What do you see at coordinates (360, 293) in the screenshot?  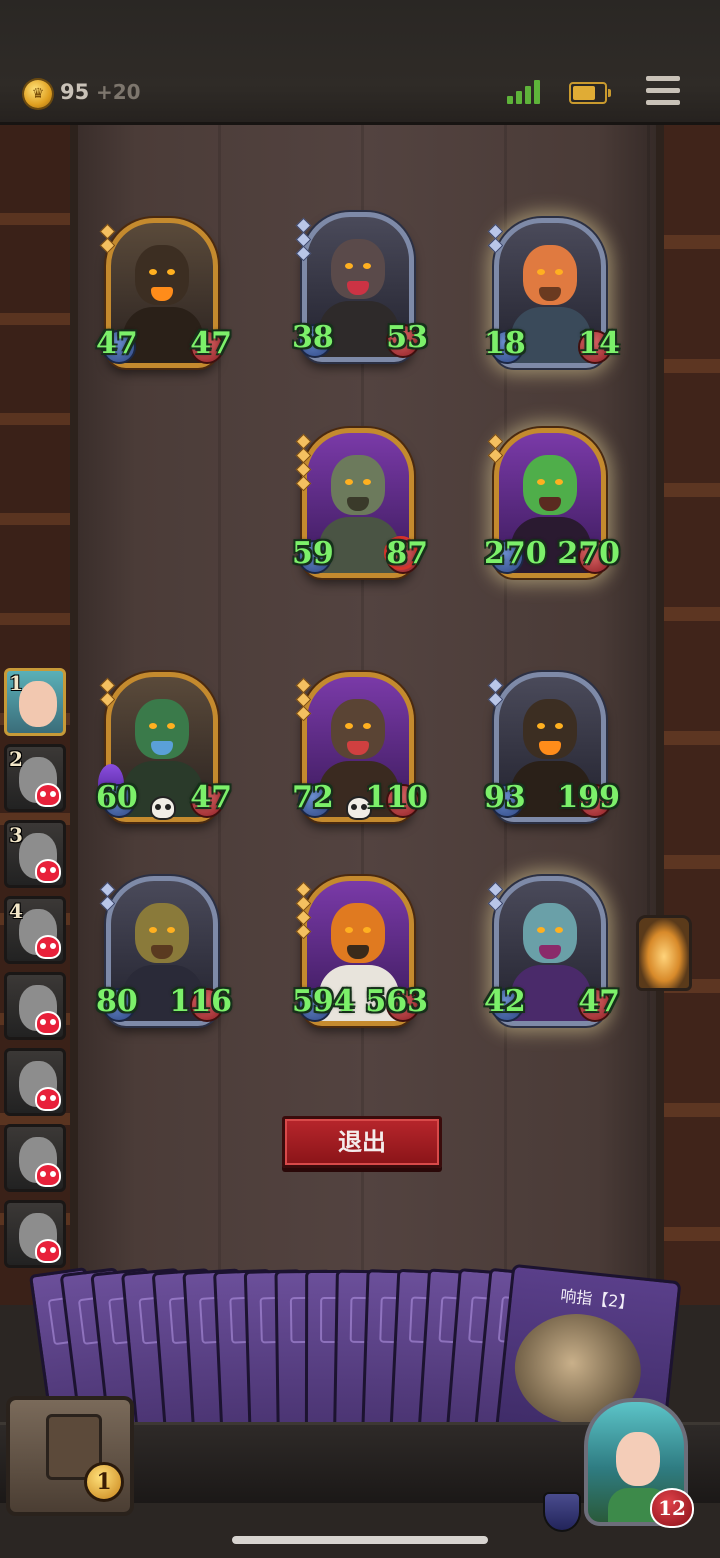 I see `minion-rabbit-mask: 38 53` at bounding box center [360, 293].